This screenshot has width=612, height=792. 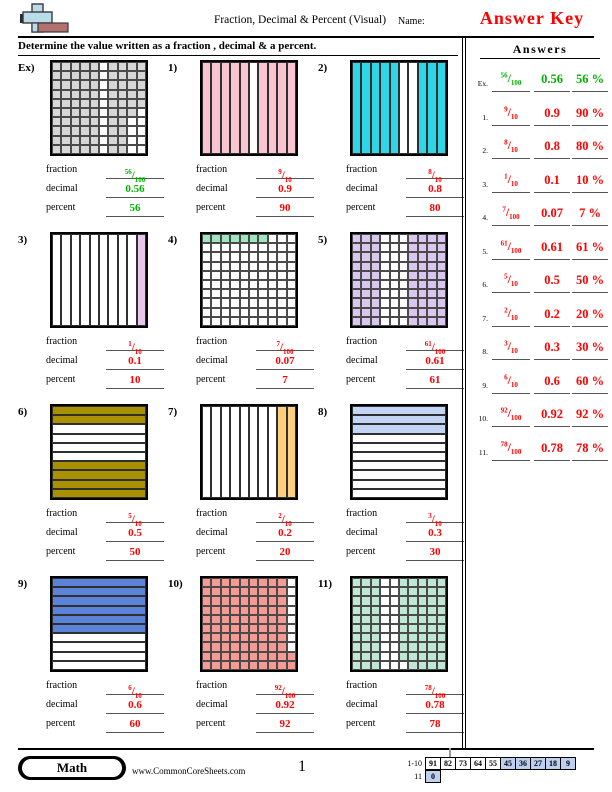 What do you see at coordinates (135, 173) in the screenshot?
I see `fraction-value: 56/100` at bounding box center [135, 173].